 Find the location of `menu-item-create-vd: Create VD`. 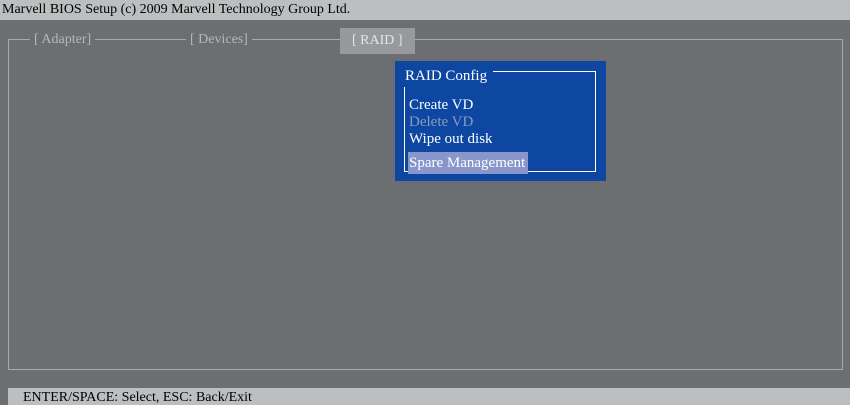

menu-item-create-vd: Create VD is located at coordinates (442, 105).